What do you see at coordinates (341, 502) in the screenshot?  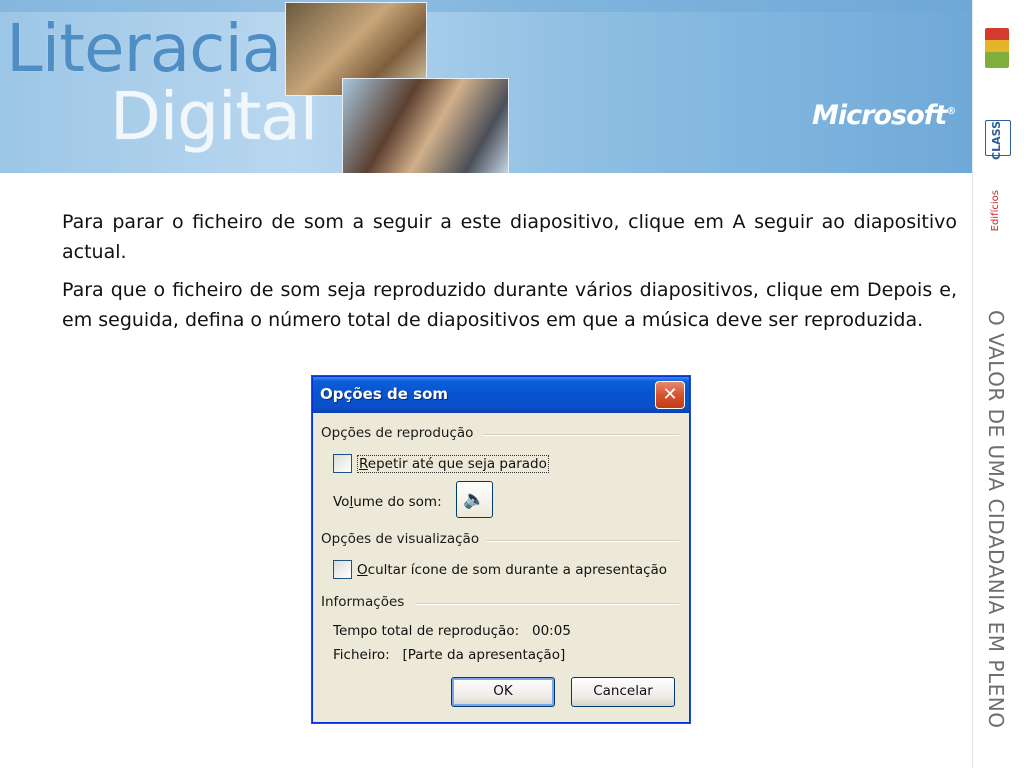 I see `volume-label-a: Vo` at bounding box center [341, 502].